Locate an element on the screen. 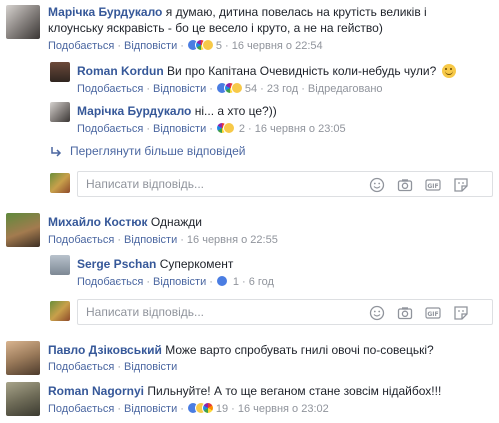  reaction-count: 1 is located at coordinates (236, 282).